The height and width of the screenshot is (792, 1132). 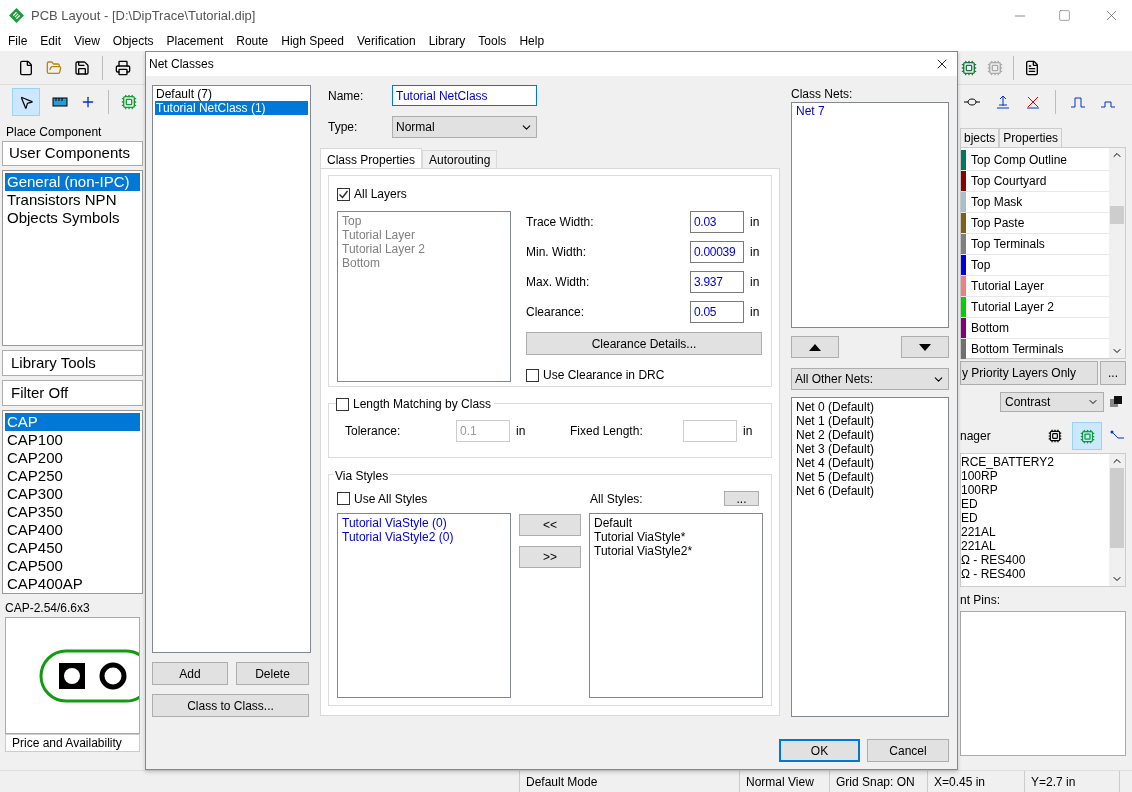 What do you see at coordinates (1035, 160) in the screenshot?
I see `layer-row: Top Comp Outline` at bounding box center [1035, 160].